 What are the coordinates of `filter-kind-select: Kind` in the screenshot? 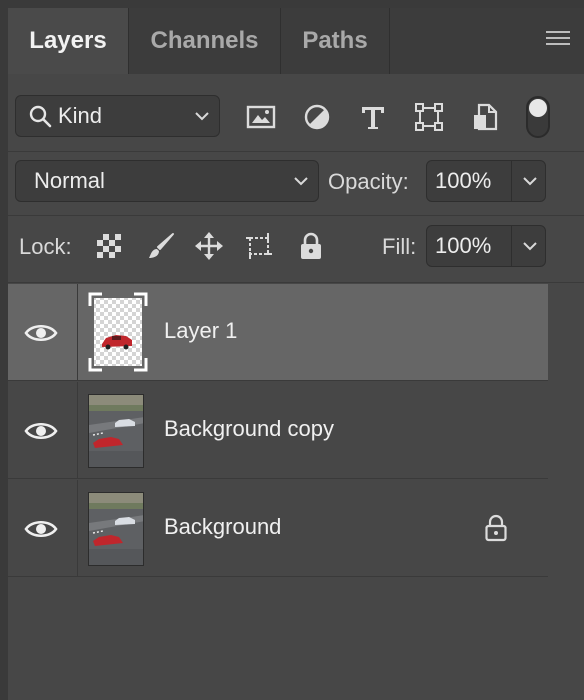 It's located at (117, 116).